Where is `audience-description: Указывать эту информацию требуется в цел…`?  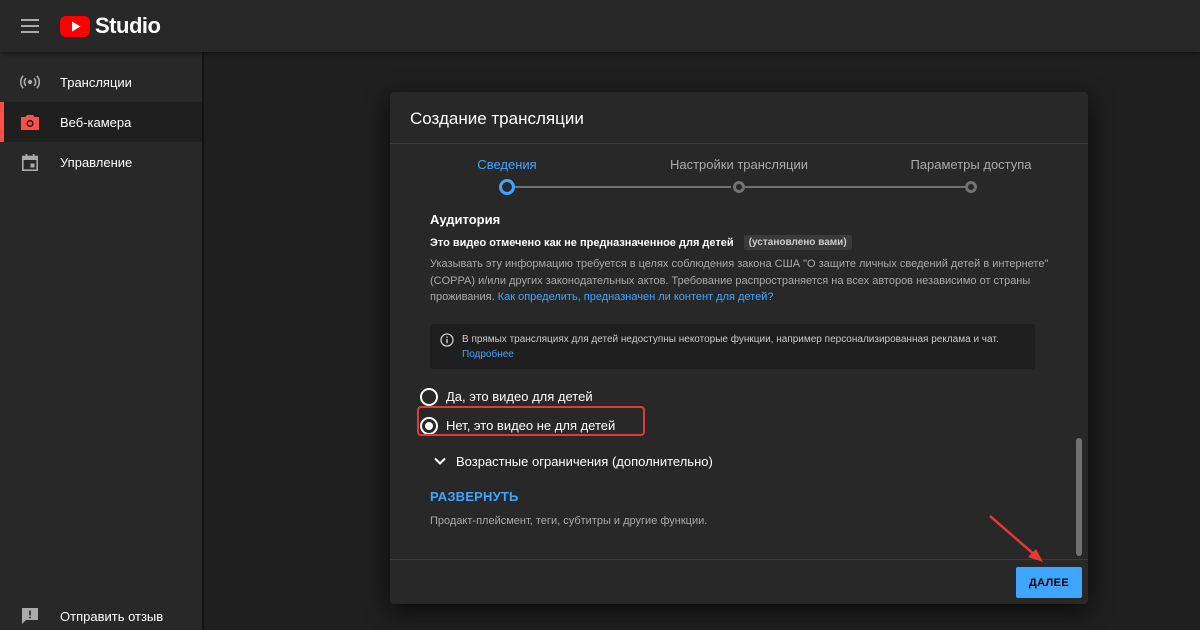 audience-description: Указывать эту информацию требуется в цел… is located at coordinates (740, 281).